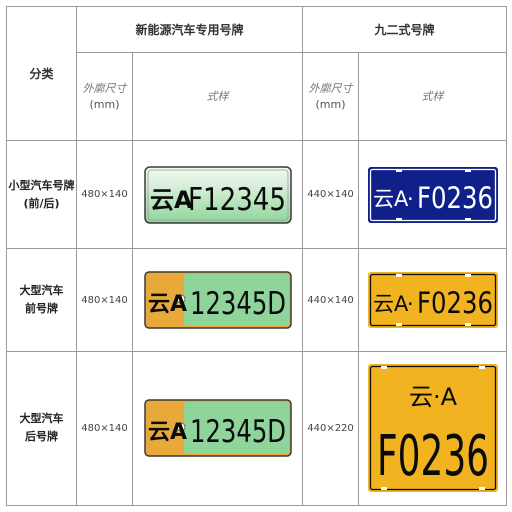 The image size is (512, 512). Describe the element at coordinates (41, 300) in the screenshot. I see `row-label-large-front: 大型汽车 前号牌` at that location.